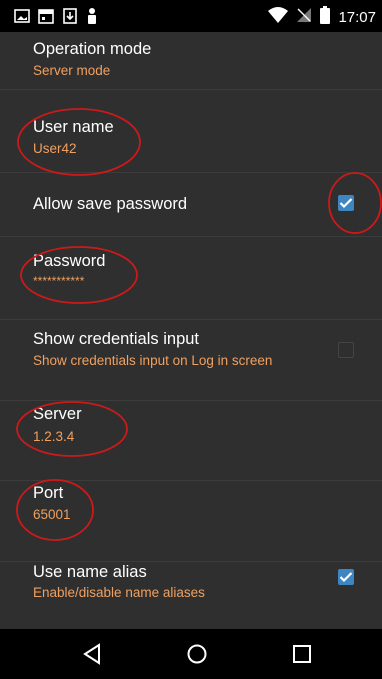 This screenshot has width=382, height=679. Describe the element at coordinates (59, 281) in the screenshot. I see `pref-summary: ***********` at that location.